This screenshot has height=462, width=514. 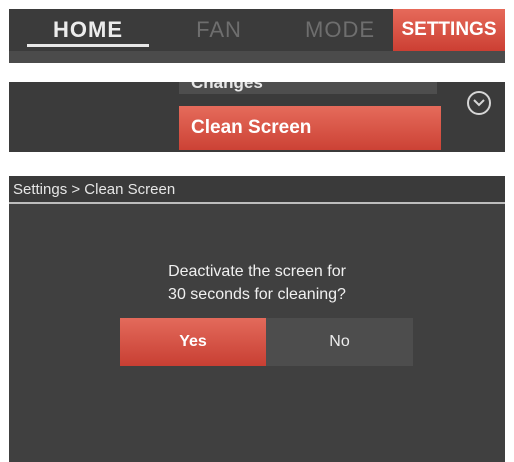 What do you see at coordinates (310, 128) in the screenshot?
I see `menu-item-clean-screen: Clean Screen` at bounding box center [310, 128].